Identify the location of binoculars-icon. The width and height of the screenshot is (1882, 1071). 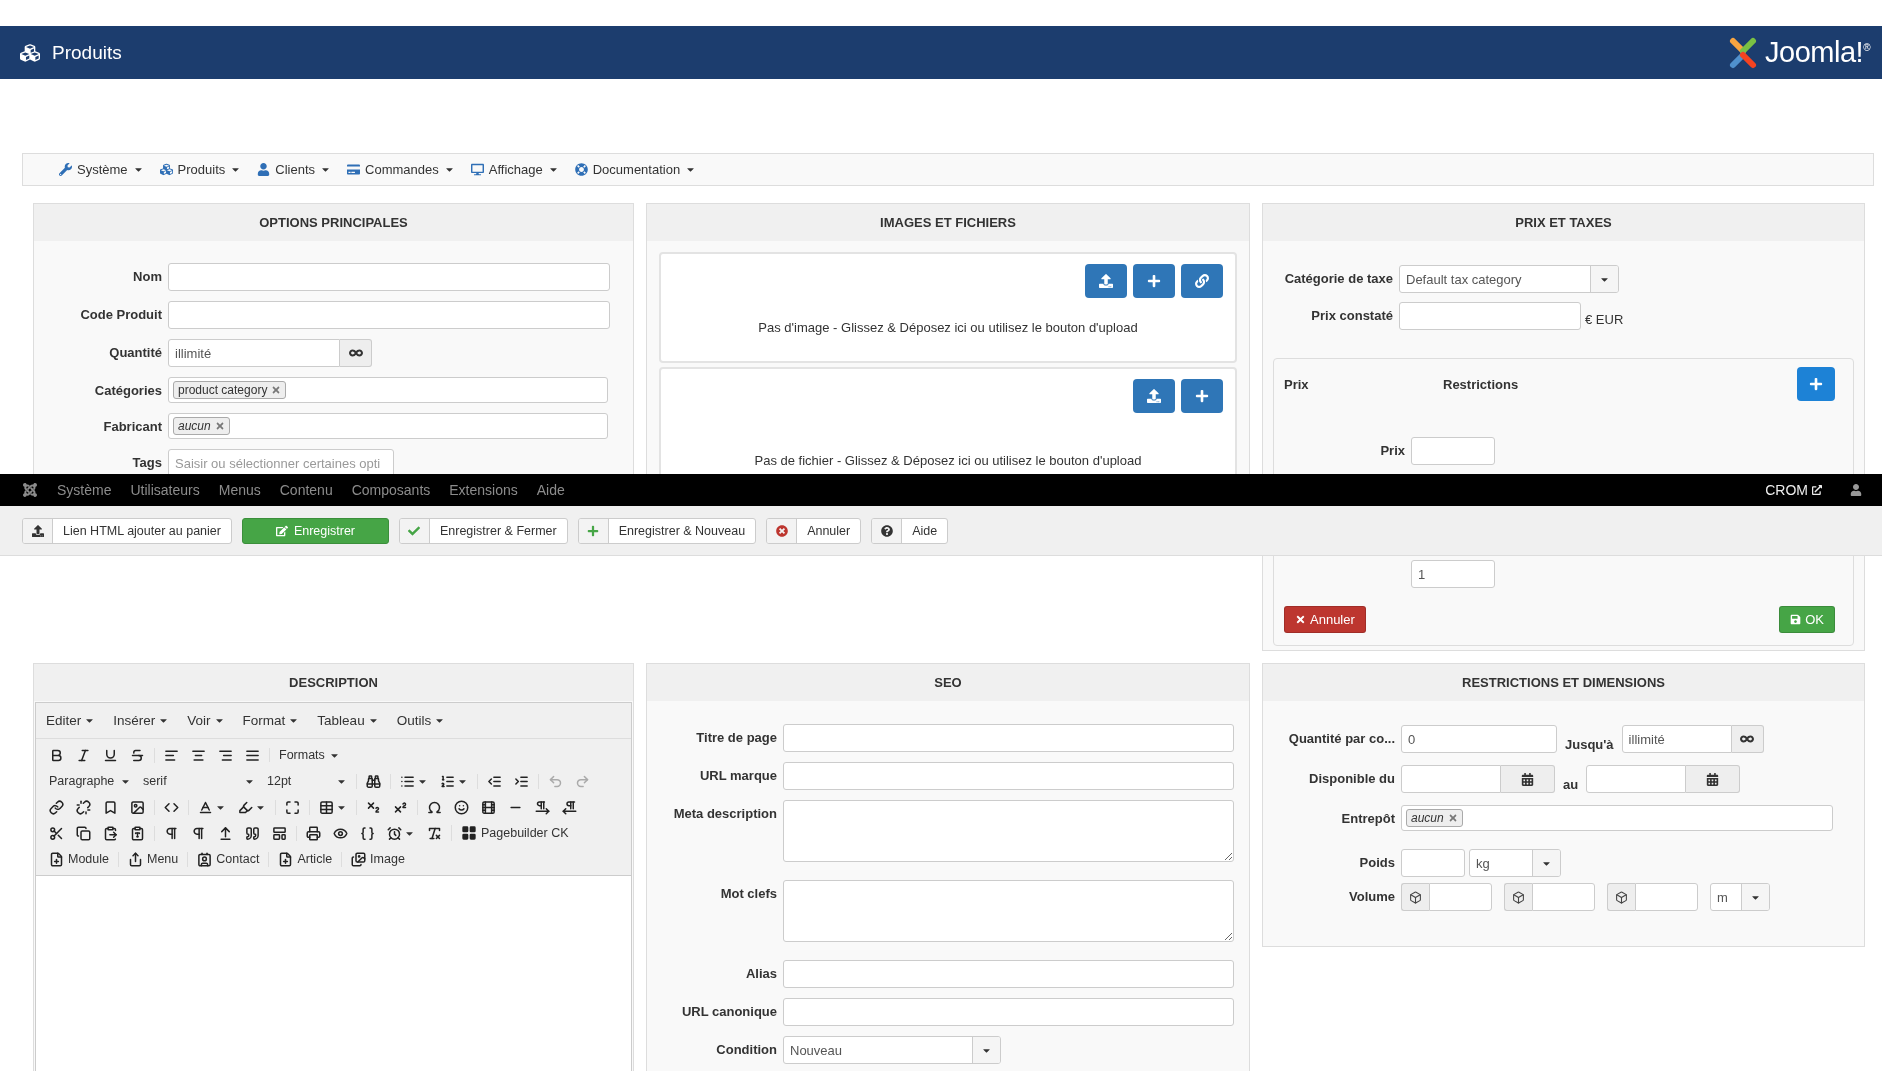
(373, 781).